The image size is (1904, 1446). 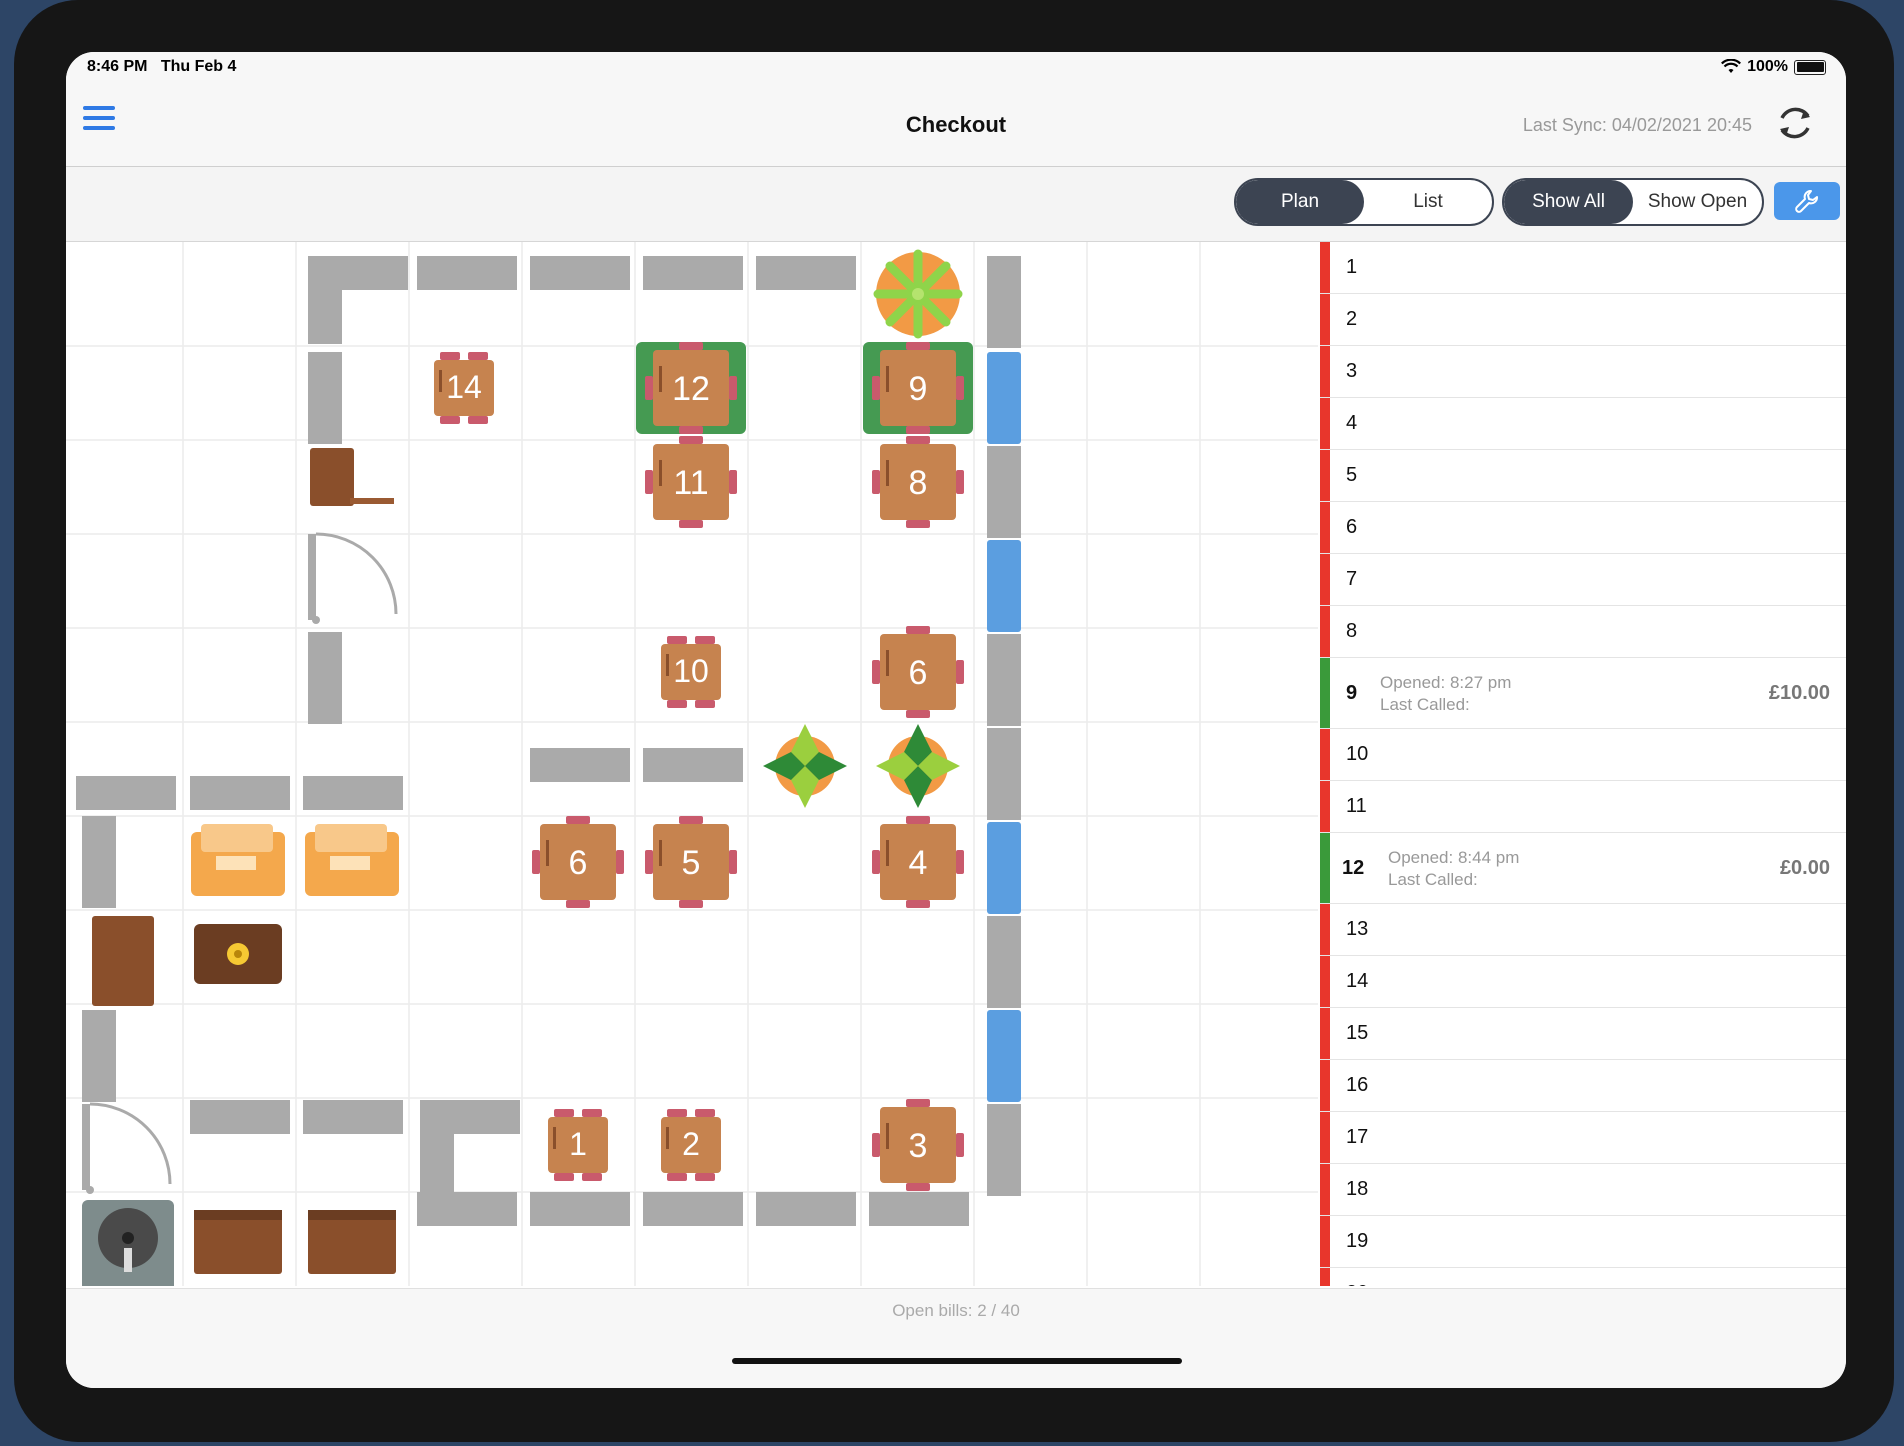 What do you see at coordinates (1357, 754) in the screenshot?
I see `bill-number: 10` at bounding box center [1357, 754].